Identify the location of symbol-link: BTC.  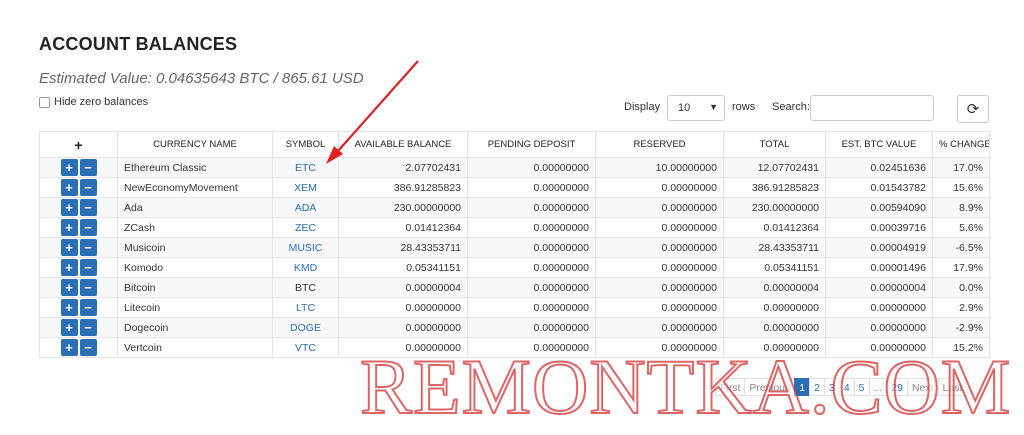
(305, 287).